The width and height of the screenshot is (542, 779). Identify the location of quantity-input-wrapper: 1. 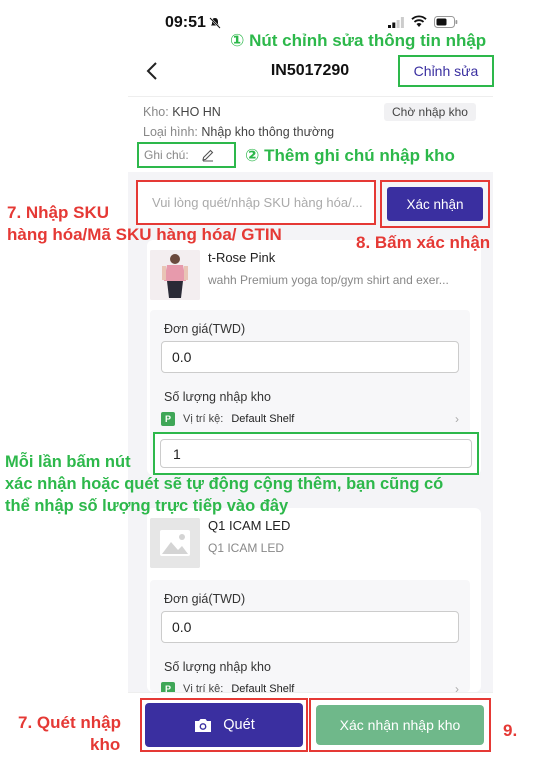
(316, 453).